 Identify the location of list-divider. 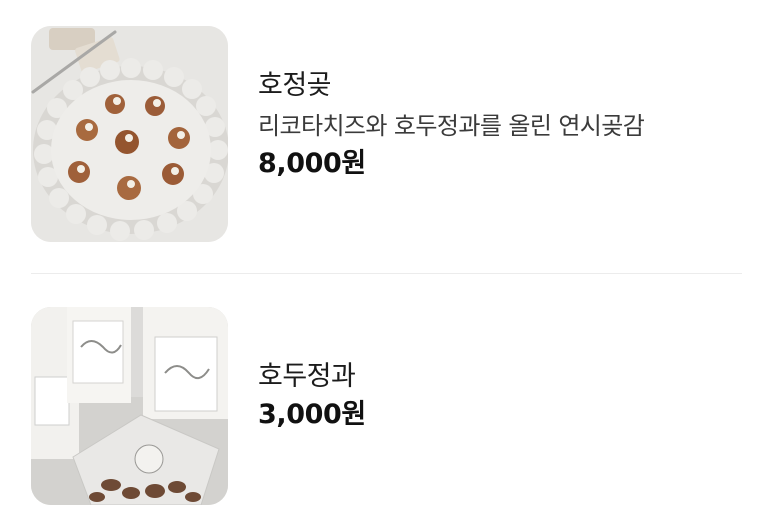
(386, 273).